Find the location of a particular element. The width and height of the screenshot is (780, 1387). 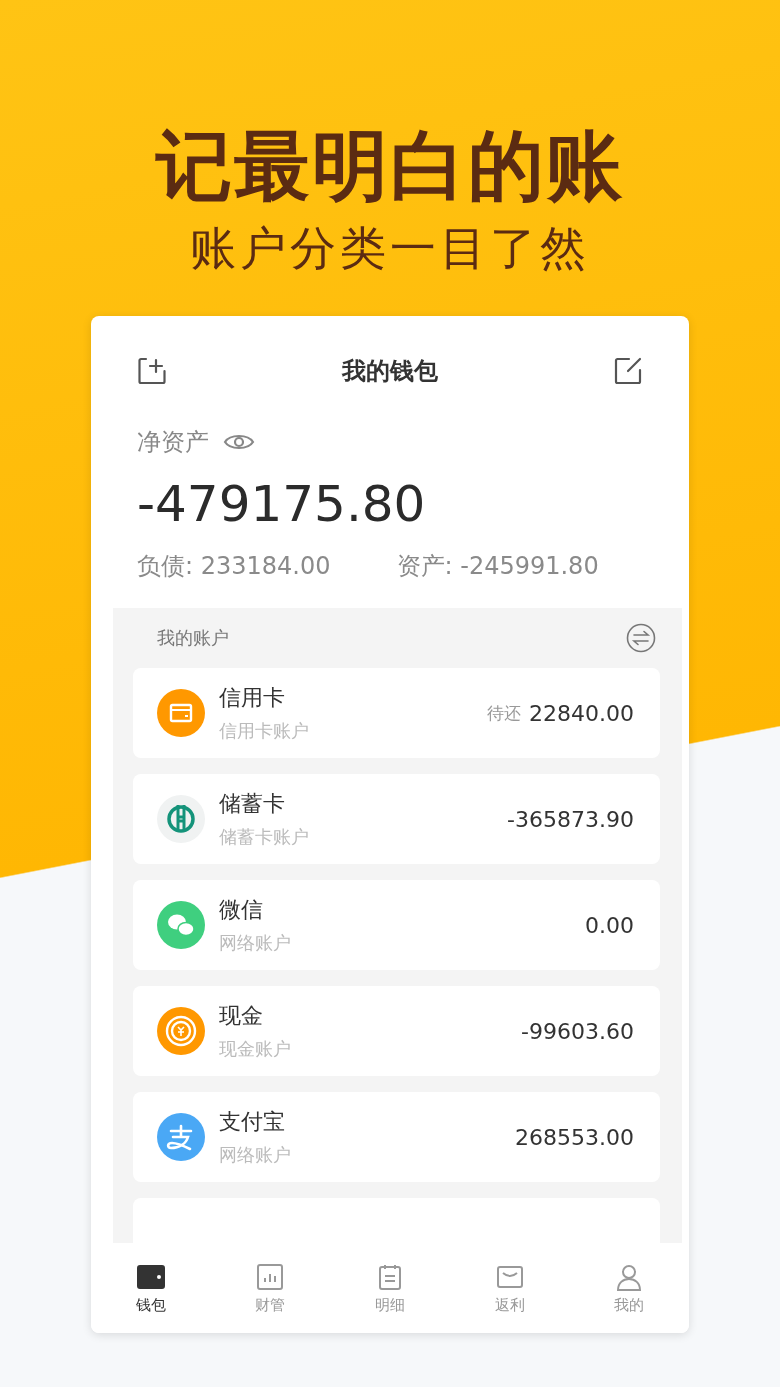

account-card: 信用卡 信用卡账户 待还 22840.00 is located at coordinates (396, 713).